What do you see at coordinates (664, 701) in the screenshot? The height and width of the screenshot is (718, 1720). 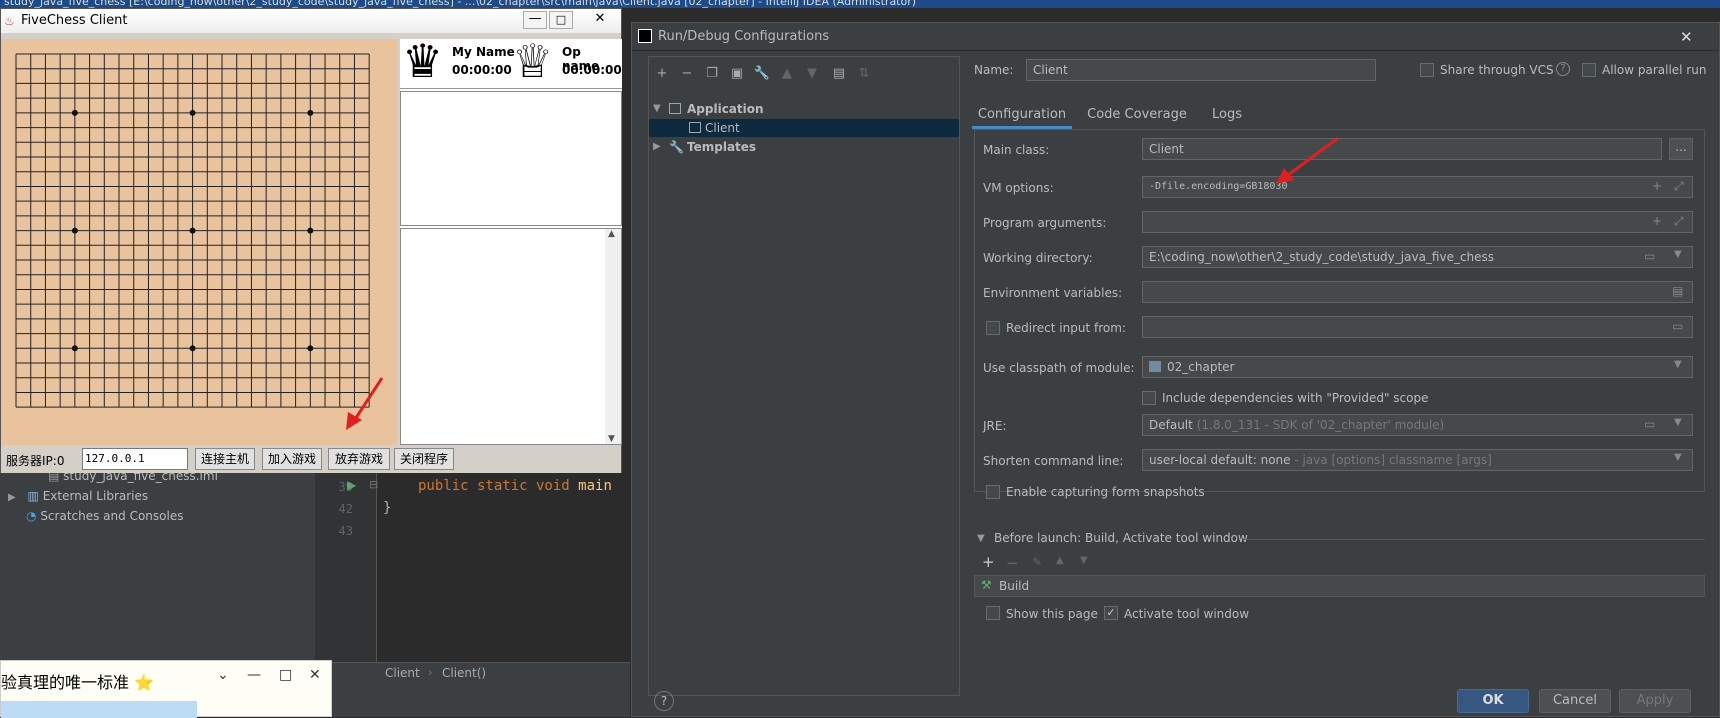 I see `help-button: ?` at bounding box center [664, 701].